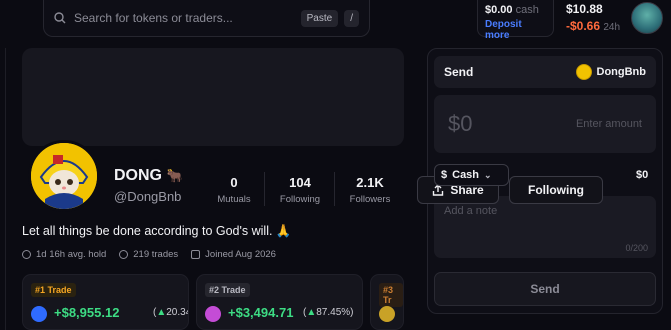  I want to click on currency-label: Cash, so click(466, 175).